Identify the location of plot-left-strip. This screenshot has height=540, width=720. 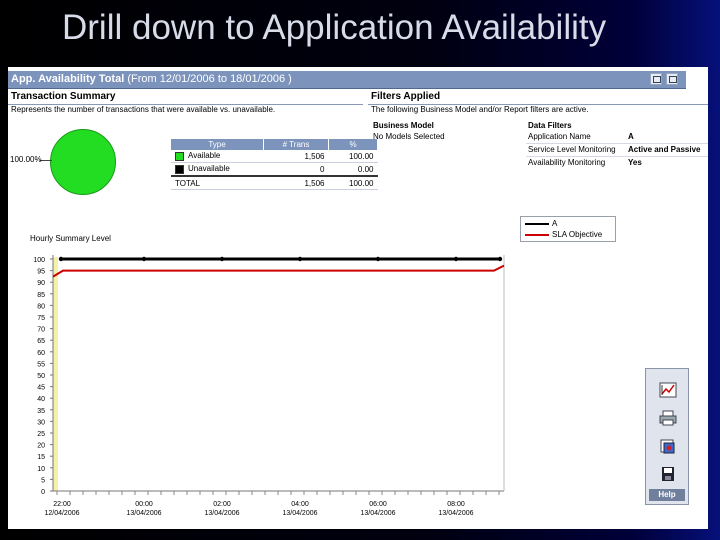
(55, 374).